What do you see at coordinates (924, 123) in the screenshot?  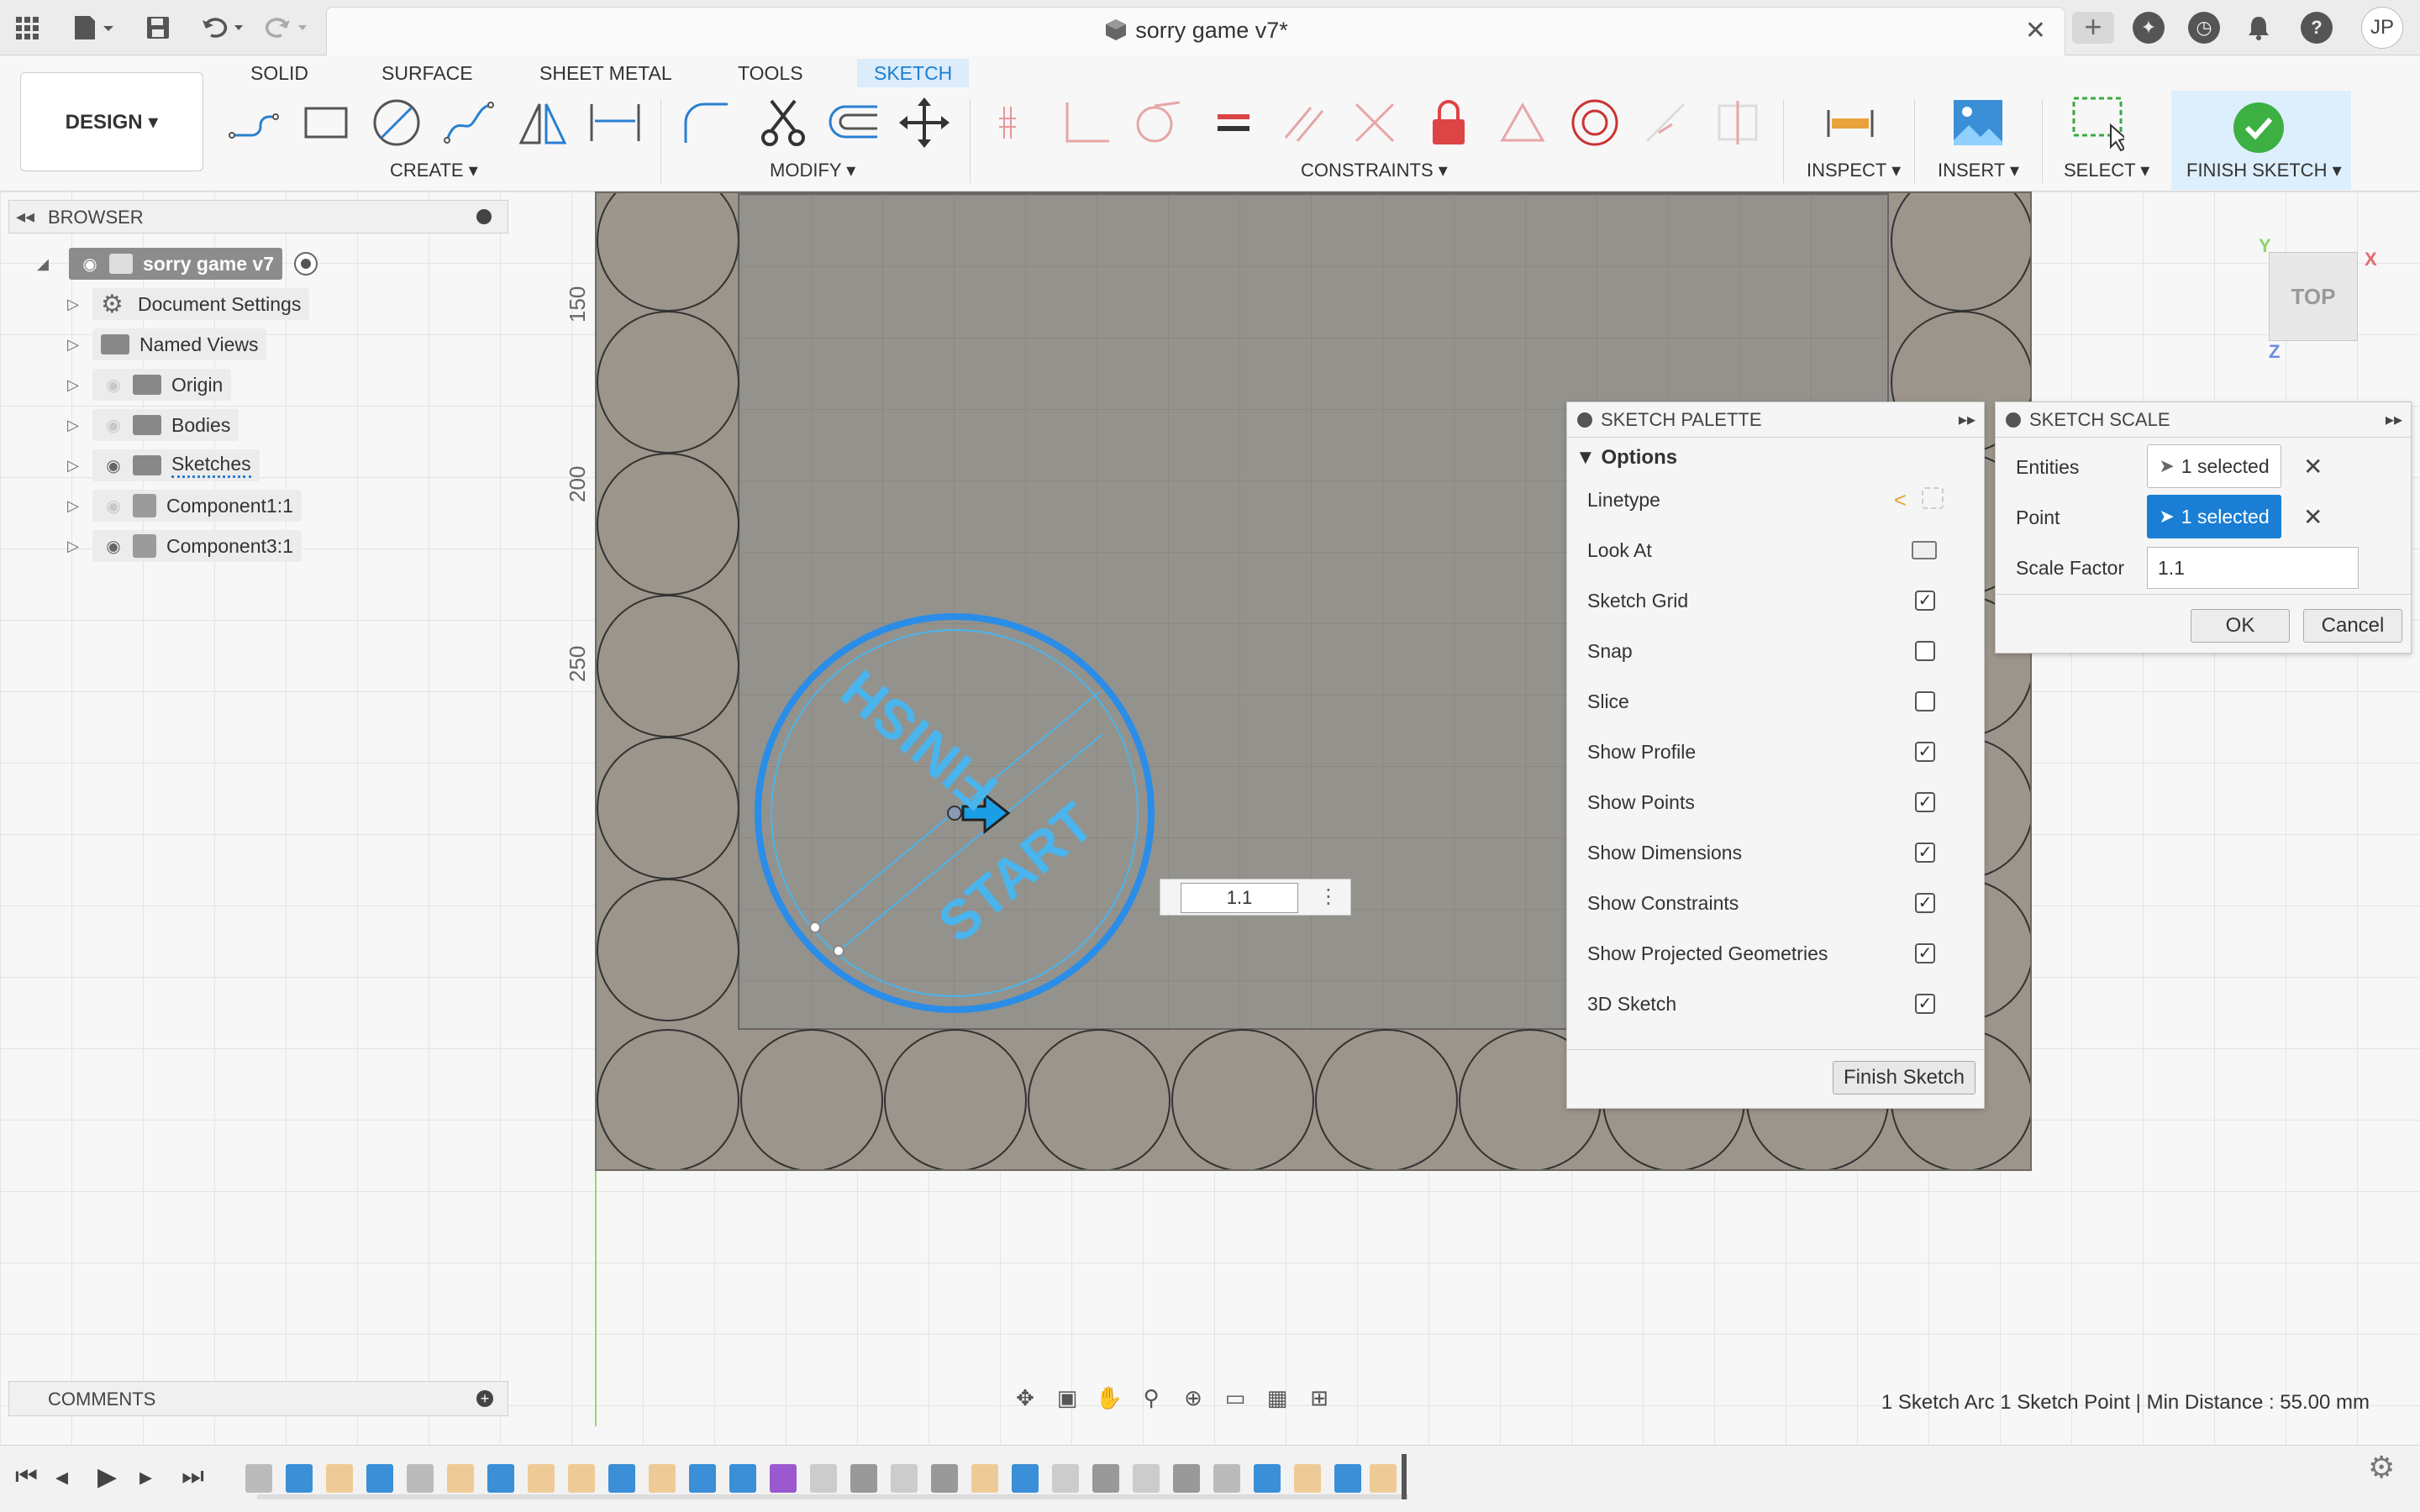 I see `move-tool-icon` at bounding box center [924, 123].